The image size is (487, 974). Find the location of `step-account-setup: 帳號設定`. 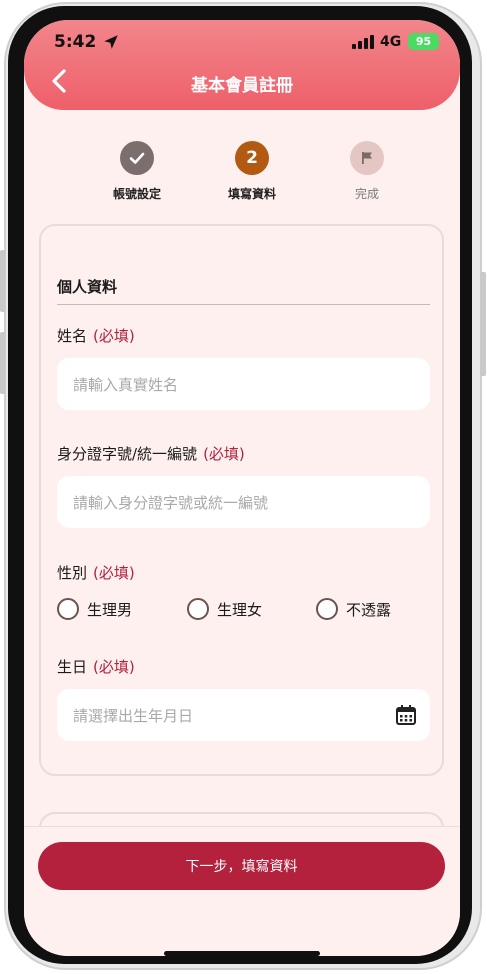

step-account-setup: 帳號設定 is located at coordinates (137, 171).